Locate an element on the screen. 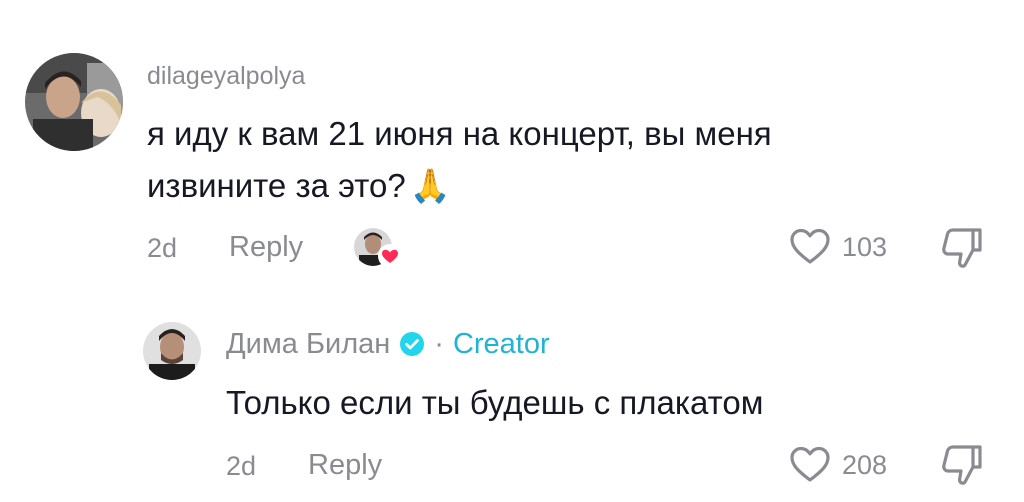 Image resolution: width=1024 pixels, height=502 pixels. creator-label: Creator is located at coordinates (501, 343).